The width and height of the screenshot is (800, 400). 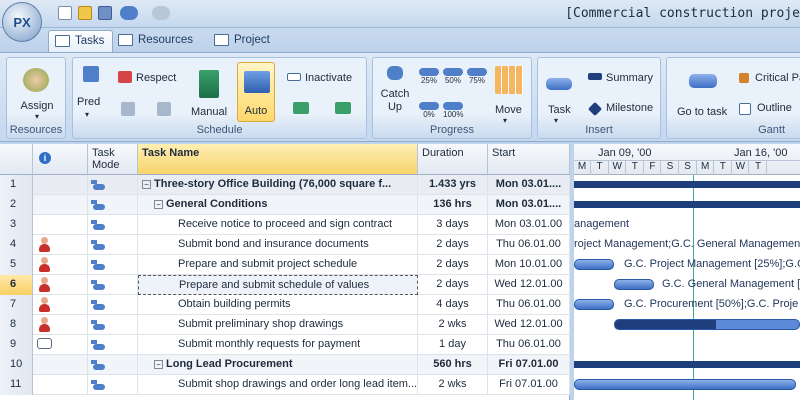 I want to click on row-number: 5, so click(x=16, y=265).